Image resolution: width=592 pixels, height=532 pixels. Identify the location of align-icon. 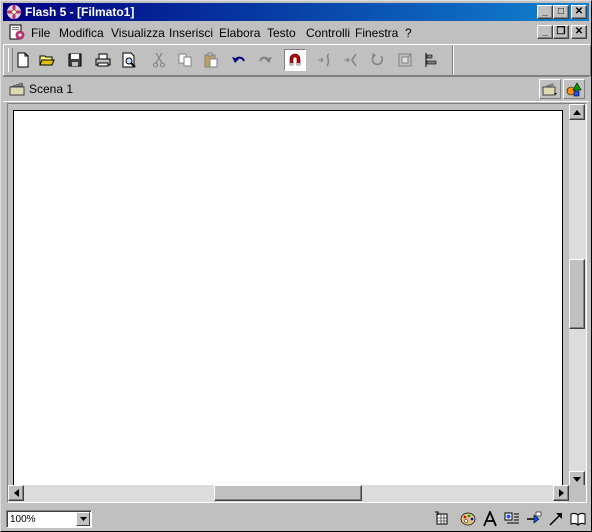
(431, 60).